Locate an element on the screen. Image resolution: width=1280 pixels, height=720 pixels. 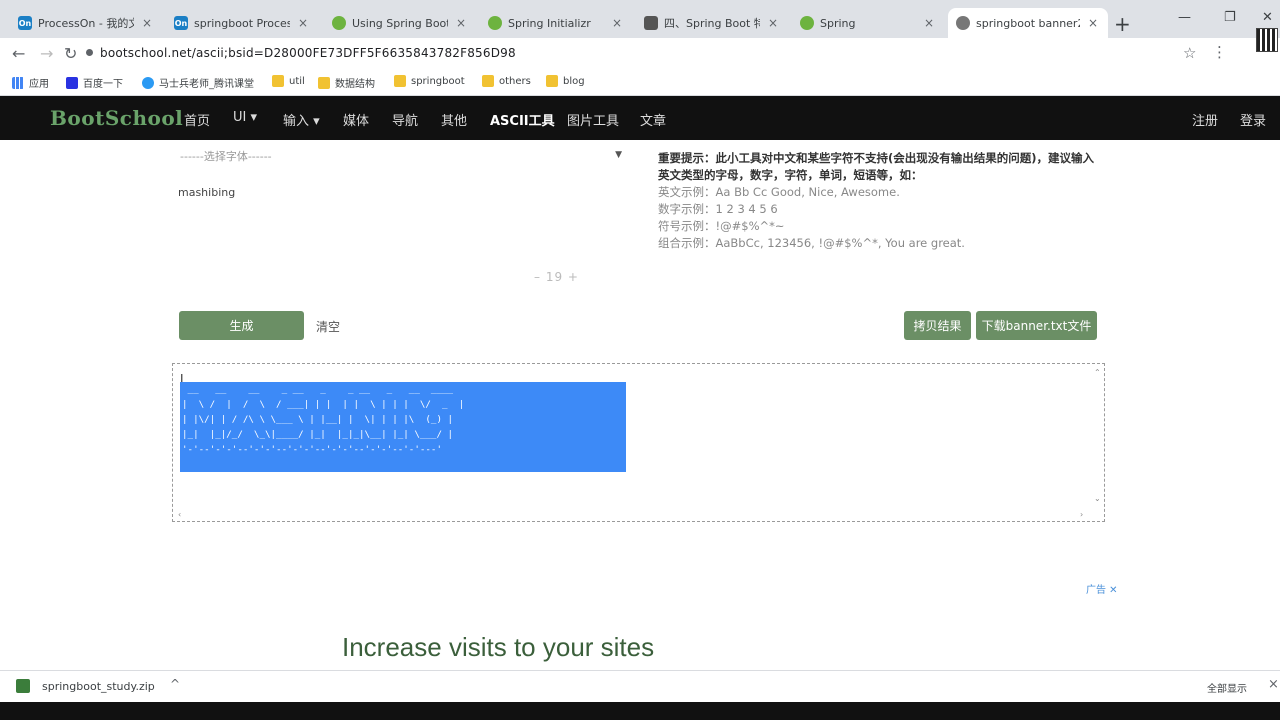
nav-other: 其他 is located at coordinates (454, 119).